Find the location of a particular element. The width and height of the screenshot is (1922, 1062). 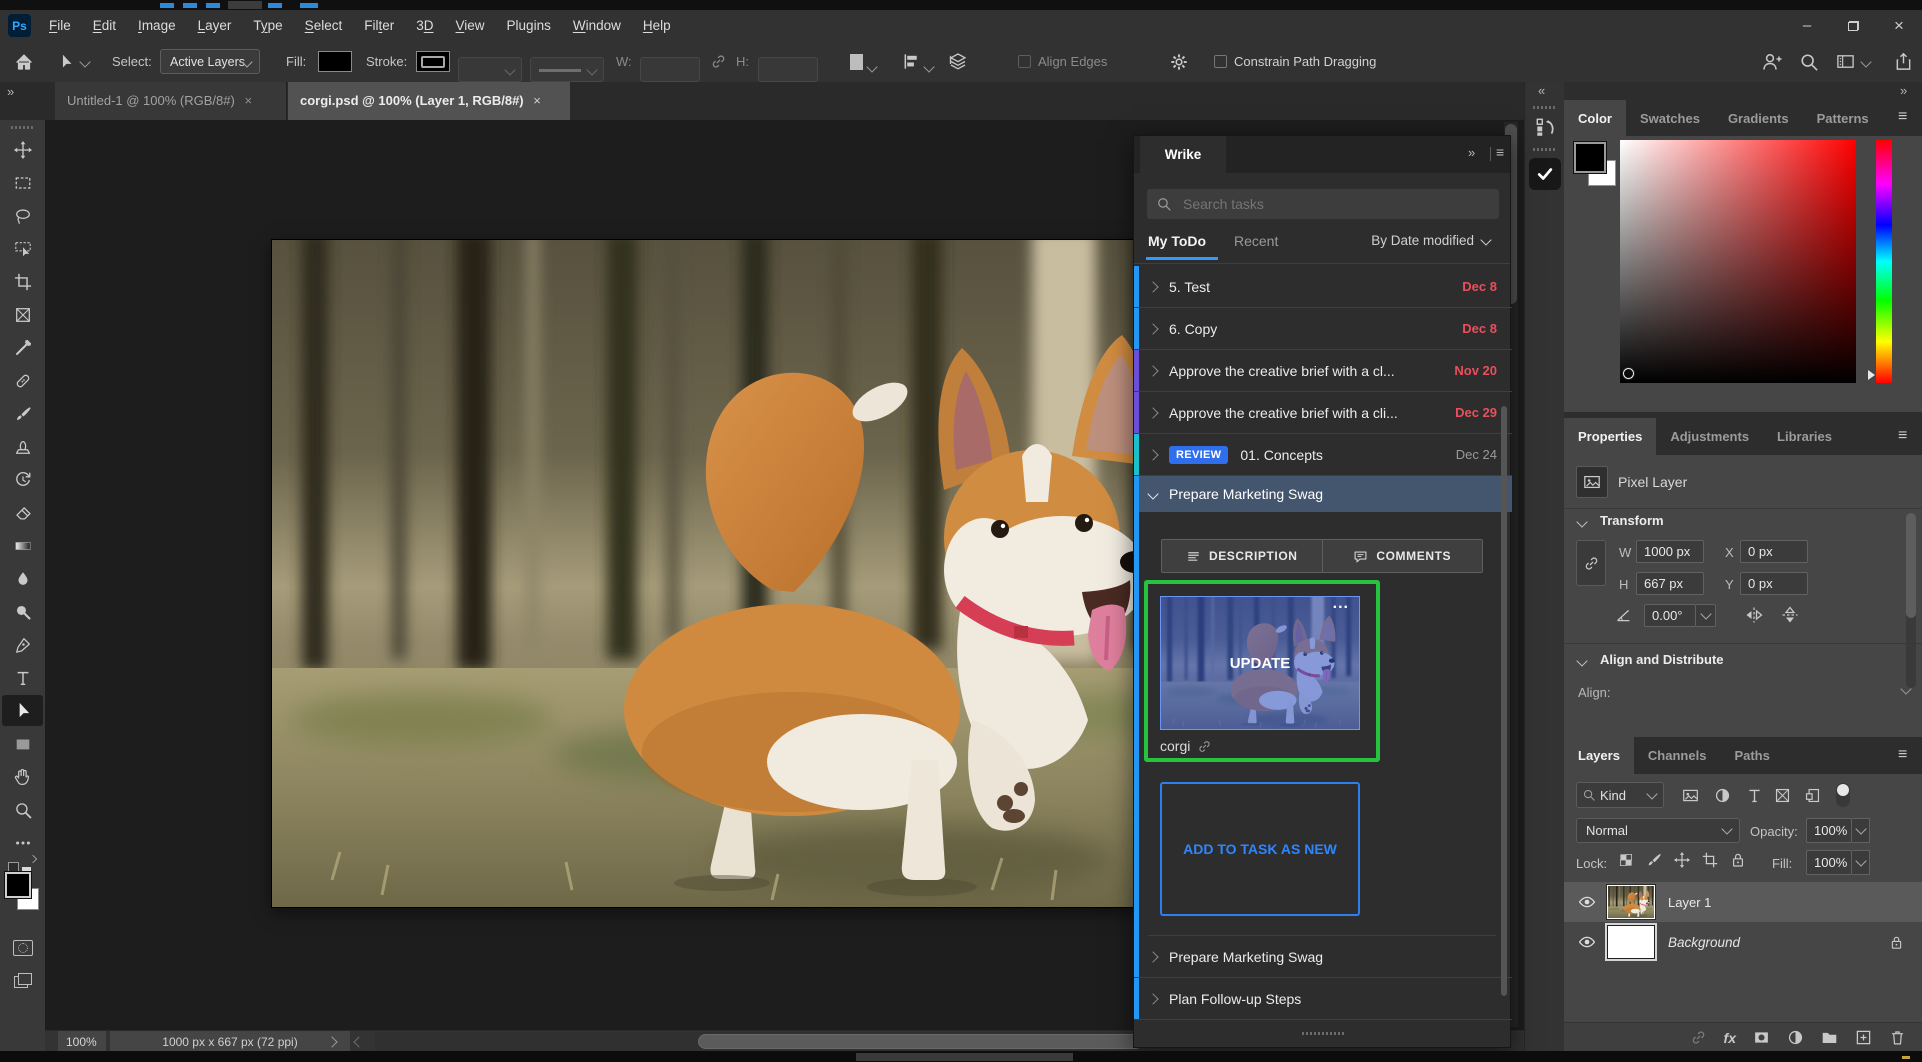

panel-resize-grip is located at coordinates (1323, 1033).